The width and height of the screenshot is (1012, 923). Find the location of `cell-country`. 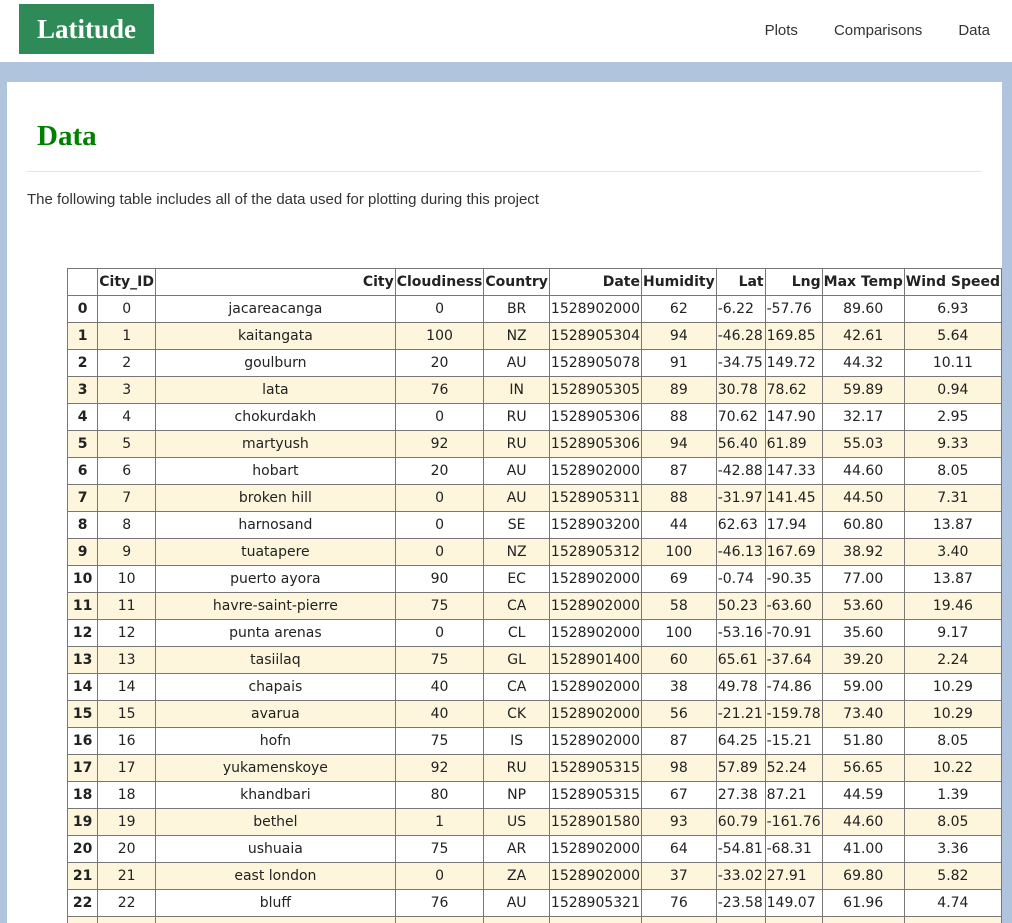

cell-country is located at coordinates (516, 919).